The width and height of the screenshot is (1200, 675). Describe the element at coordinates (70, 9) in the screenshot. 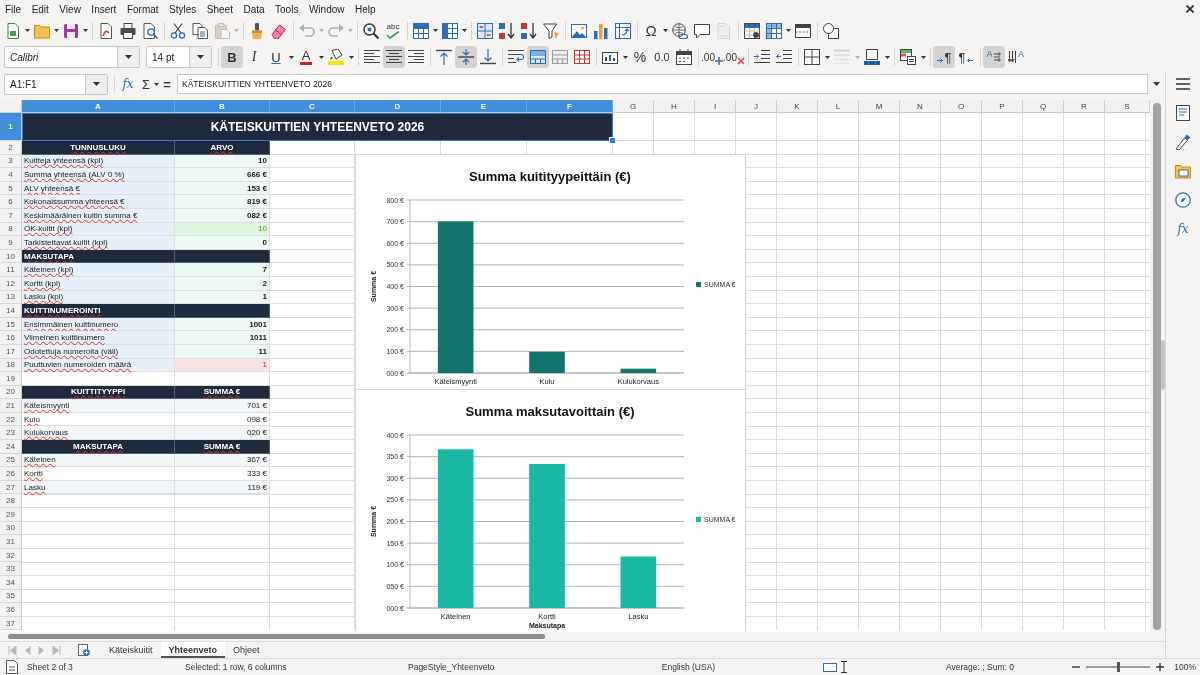

I see `menu-item: View` at that location.